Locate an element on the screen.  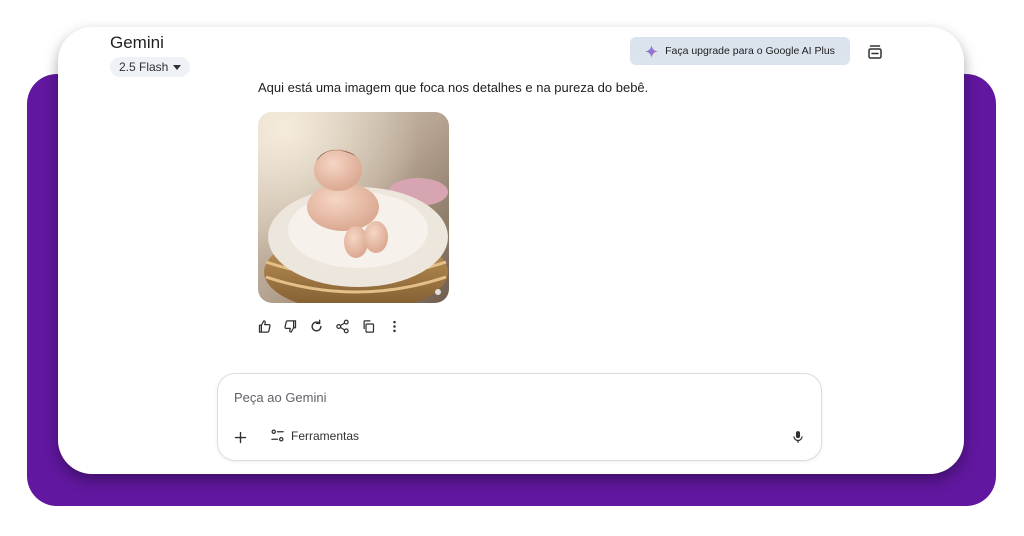
add-button is located at coordinates (240, 437).